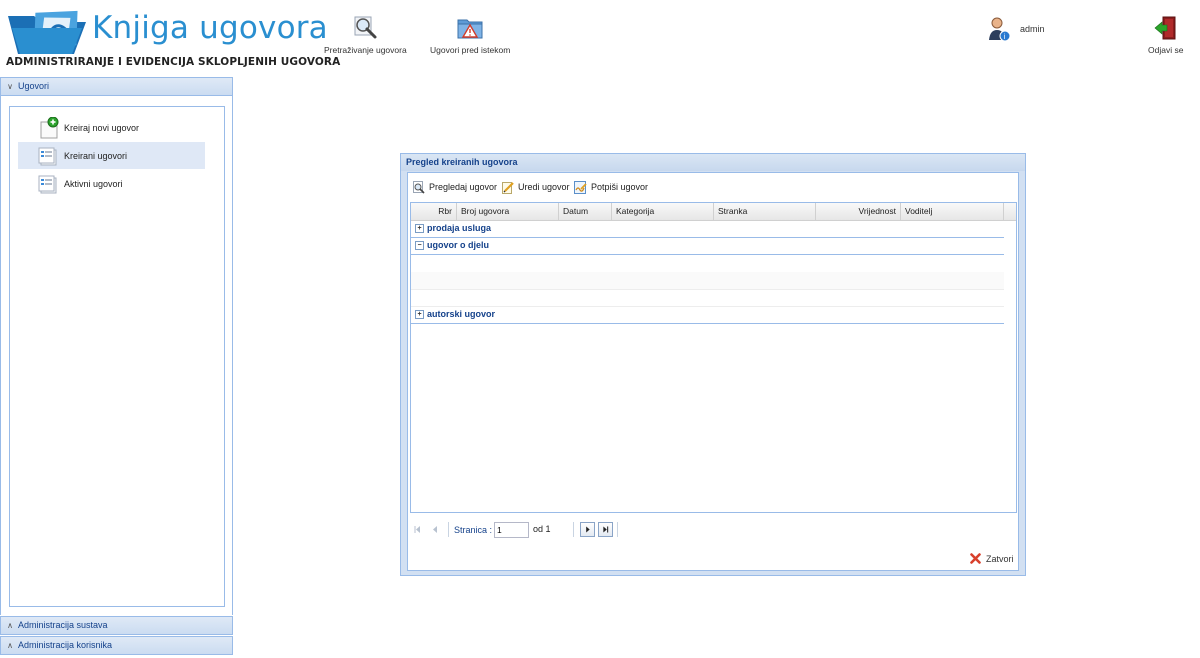  I want to click on logout-button: Odjavi se, so click(1165, 35).